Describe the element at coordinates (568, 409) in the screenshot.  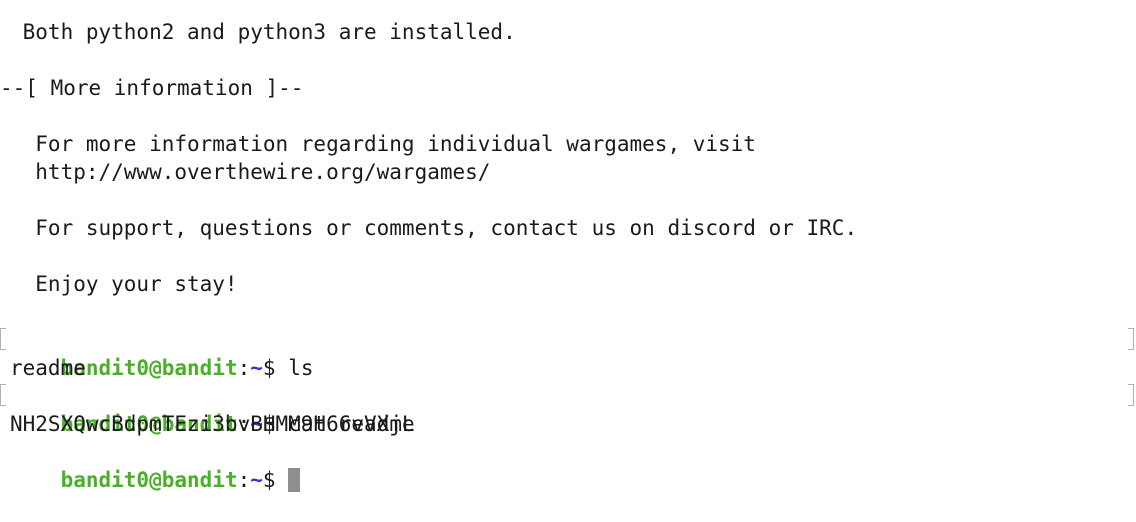
I see `prompt-line: bandit0@bandit:~$ cat readme` at that location.